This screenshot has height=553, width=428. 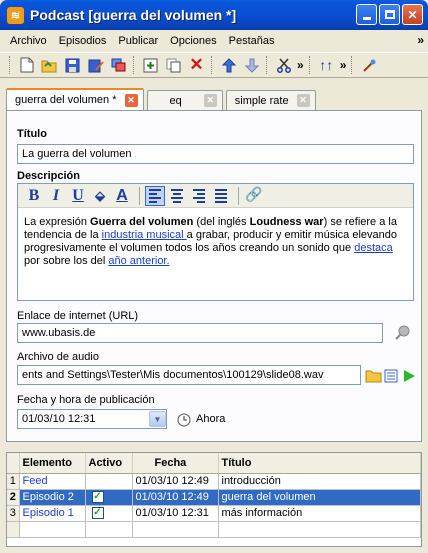 What do you see at coordinates (402, 333) in the screenshot?
I see `globe-icon` at bounding box center [402, 333].